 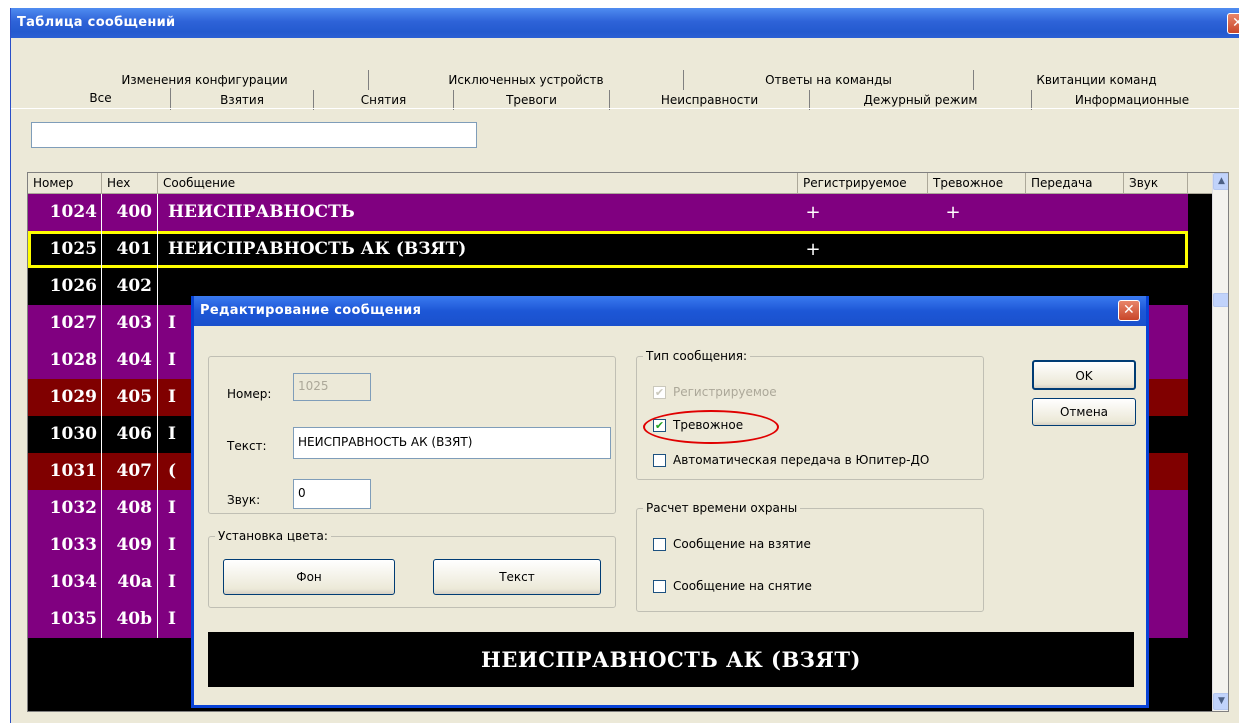 I want to click on table-row: 1024 400 НЕИСПРАВНОСТЬ + +, so click(x=608, y=212).